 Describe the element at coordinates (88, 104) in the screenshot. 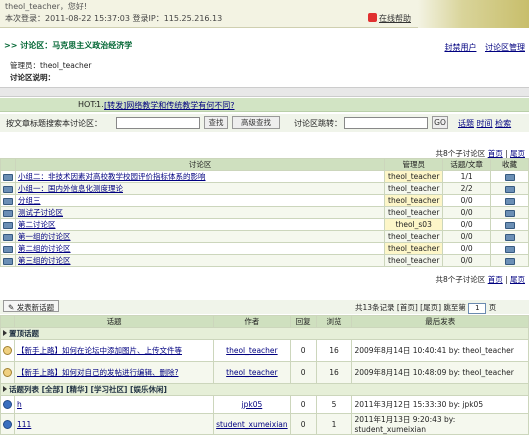

I see `hot-label: HOT:` at that location.